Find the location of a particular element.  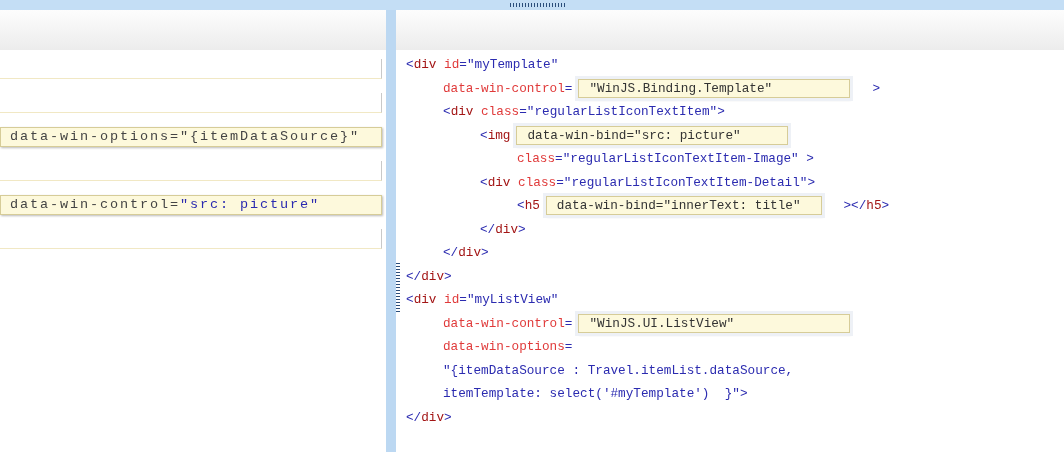

drop-target: "WinJS.UI.ListView" is located at coordinates (714, 323).